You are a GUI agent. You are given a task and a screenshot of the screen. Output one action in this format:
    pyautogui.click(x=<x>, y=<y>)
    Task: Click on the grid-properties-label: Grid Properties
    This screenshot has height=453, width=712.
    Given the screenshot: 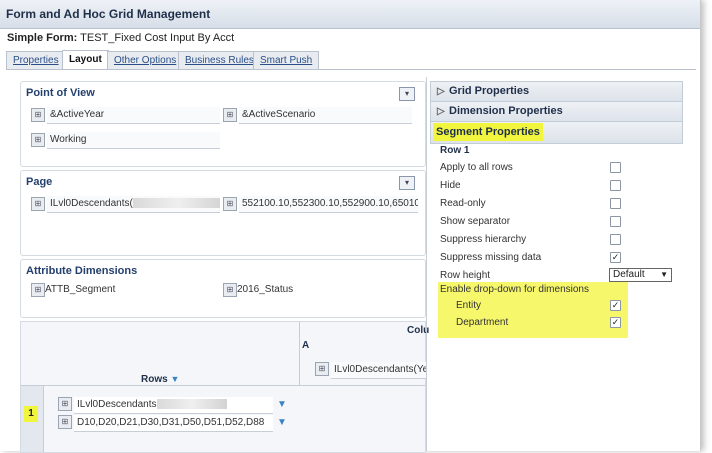 What is the action you would take?
    pyautogui.click(x=489, y=91)
    